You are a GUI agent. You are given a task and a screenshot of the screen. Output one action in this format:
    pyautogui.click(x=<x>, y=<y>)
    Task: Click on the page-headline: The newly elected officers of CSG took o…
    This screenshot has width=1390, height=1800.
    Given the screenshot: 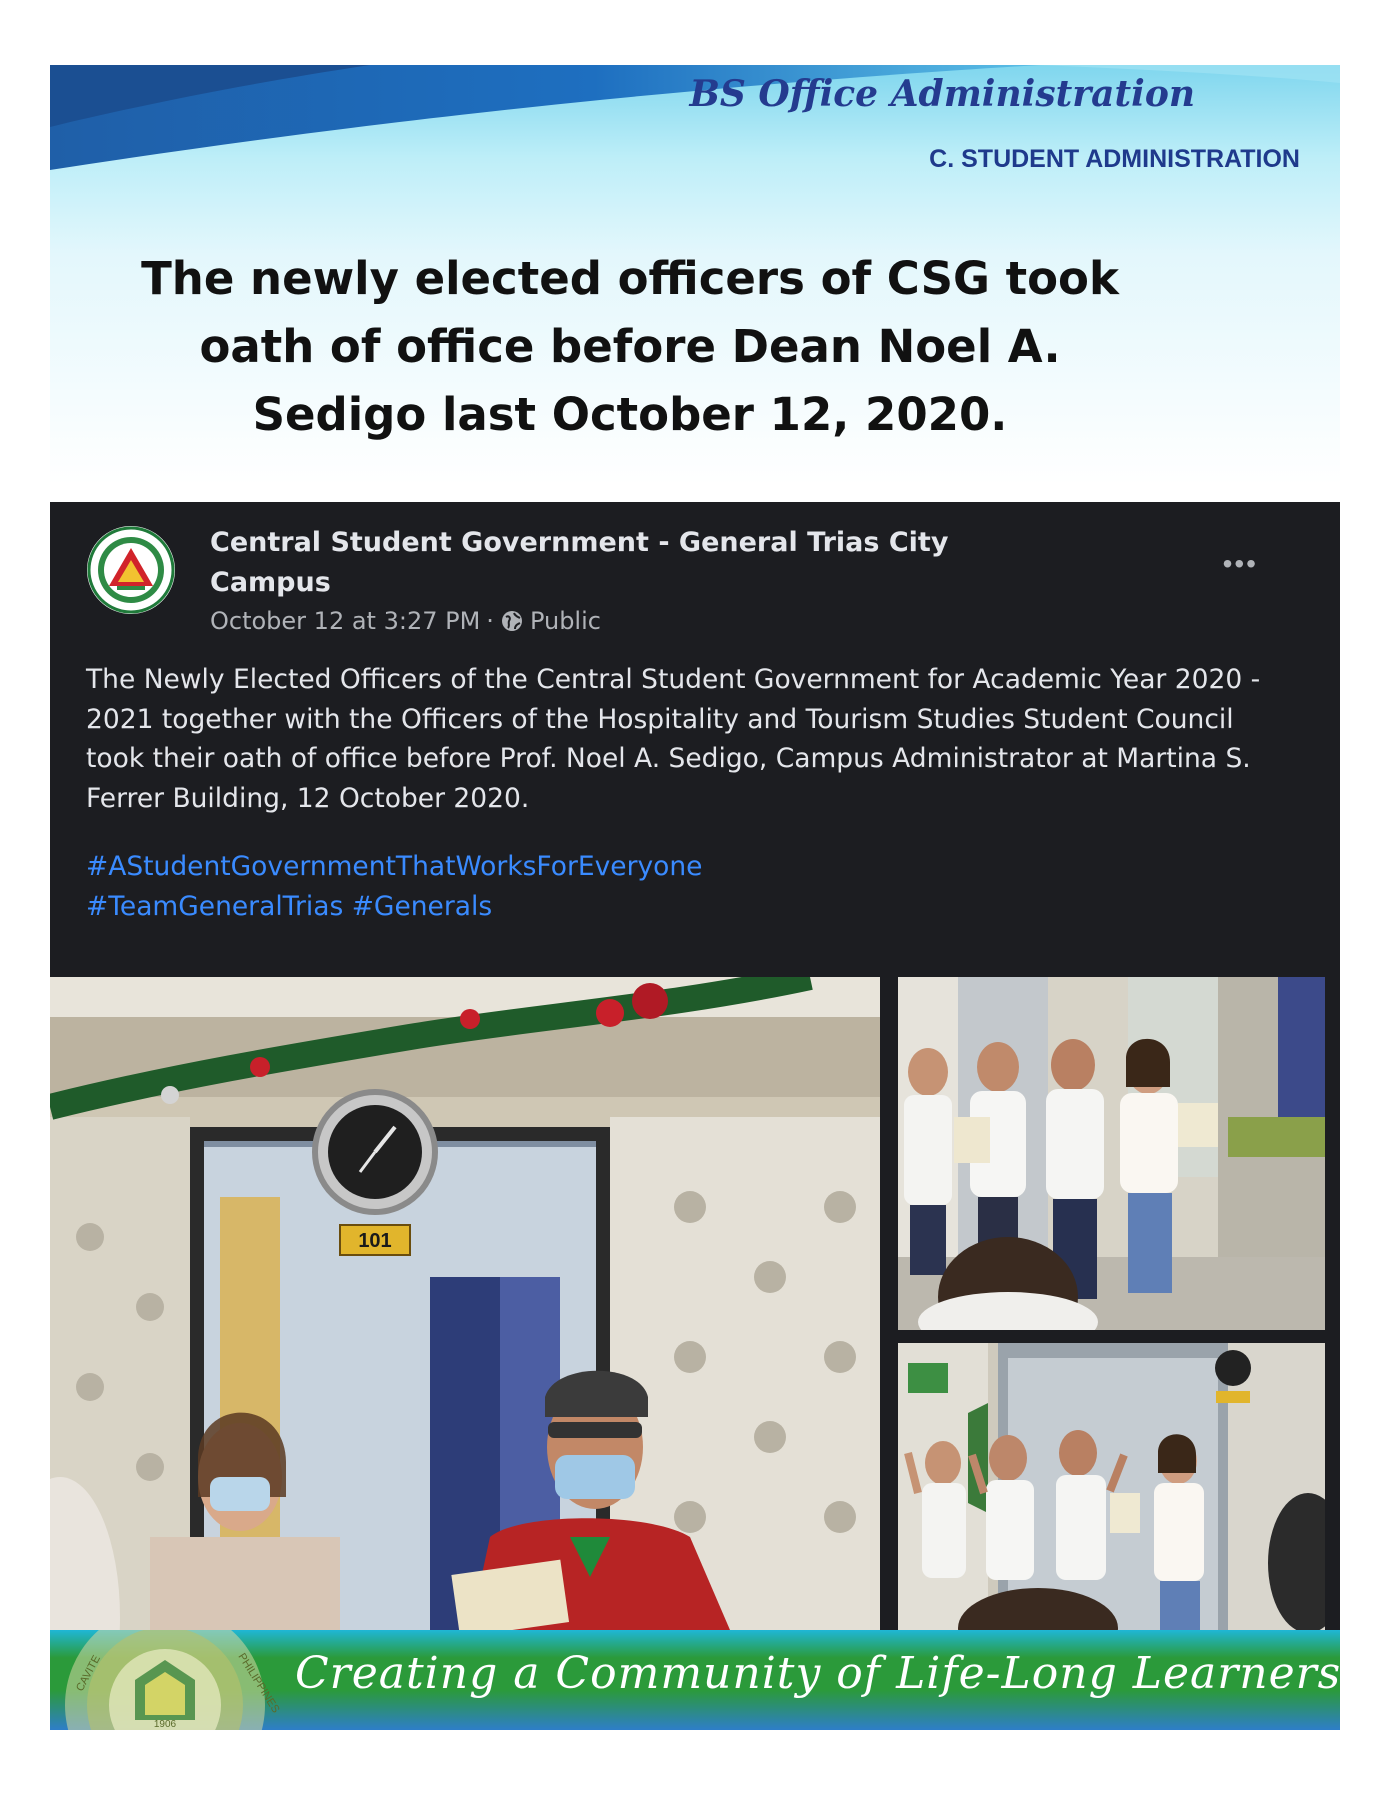 What is the action you would take?
    pyautogui.click(x=630, y=346)
    